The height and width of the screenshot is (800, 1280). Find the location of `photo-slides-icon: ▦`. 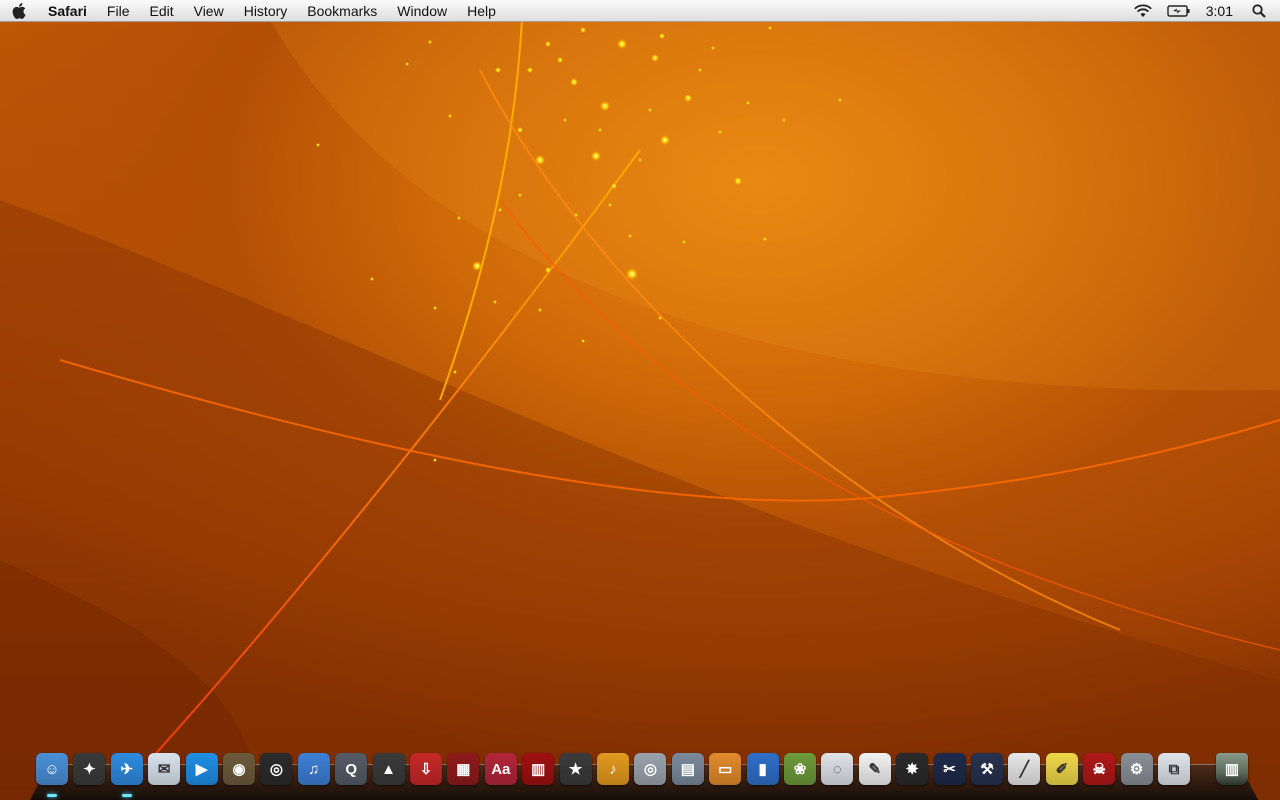

photo-slides-icon: ▦ is located at coordinates (463, 769).